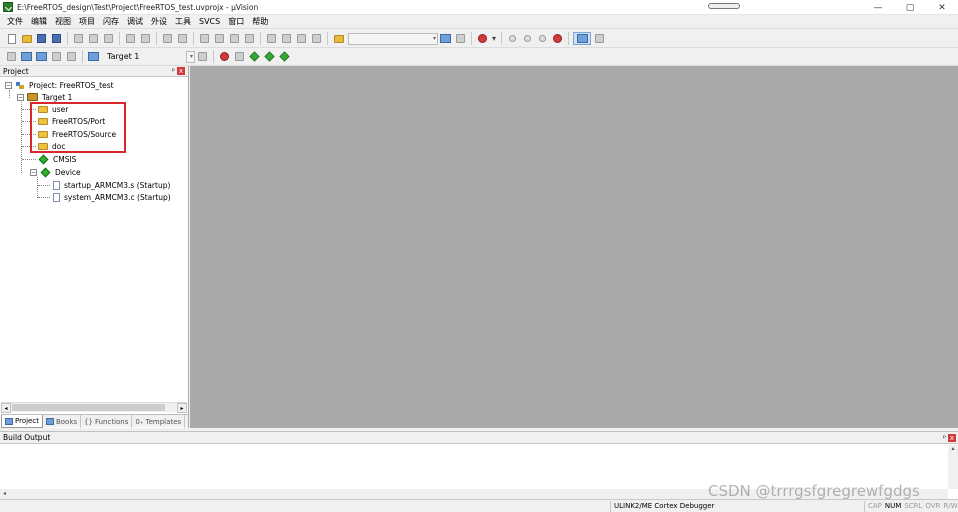 This screenshot has height=512, width=958. Describe the element at coordinates (56, 38) in the screenshot. I see `save-all-button` at that location.